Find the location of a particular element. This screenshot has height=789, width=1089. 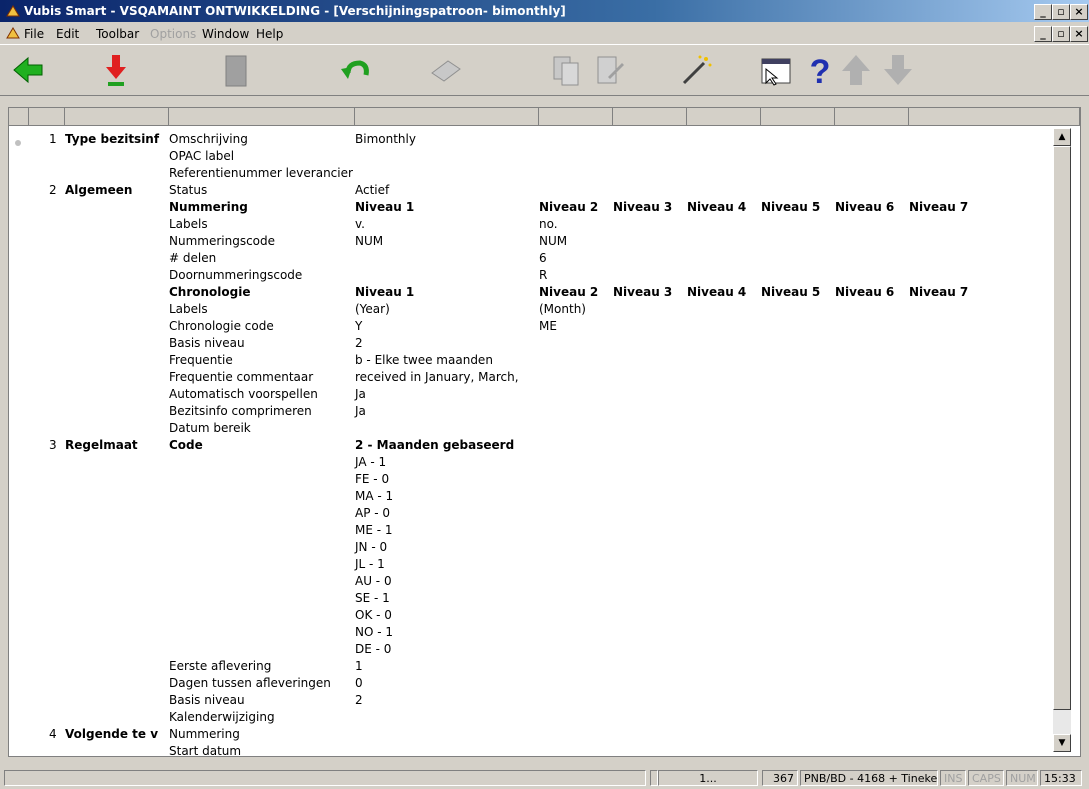

field-label: Chronologie is located at coordinates (210, 292).